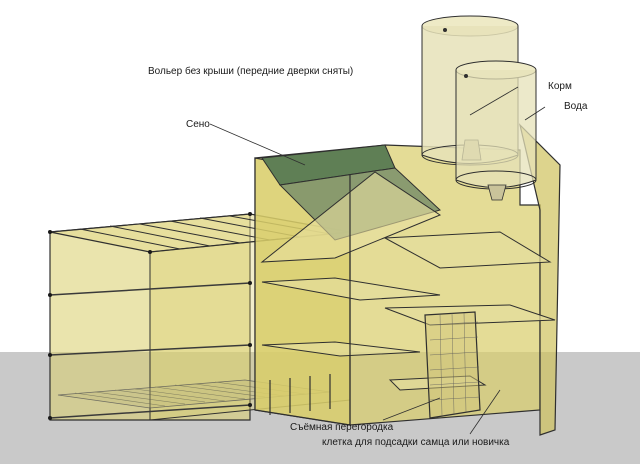 The image size is (640, 464). What do you see at coordinates (198, 124) in the screenshot?
I see `label-hay: Сено` at bounding box center [198, 124].